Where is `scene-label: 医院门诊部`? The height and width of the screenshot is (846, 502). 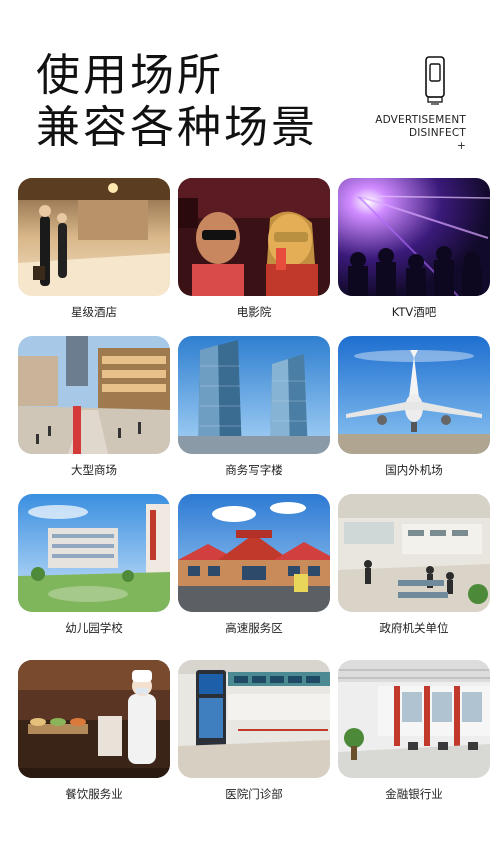
scene-label: 医院门诊部 is located at coordinates (254, 794).